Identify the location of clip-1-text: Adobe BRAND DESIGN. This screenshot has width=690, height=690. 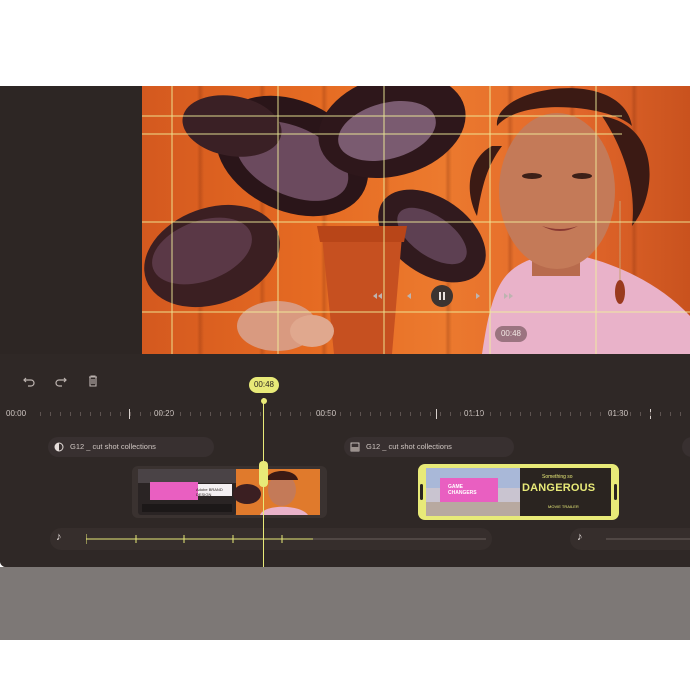
(211, 492).